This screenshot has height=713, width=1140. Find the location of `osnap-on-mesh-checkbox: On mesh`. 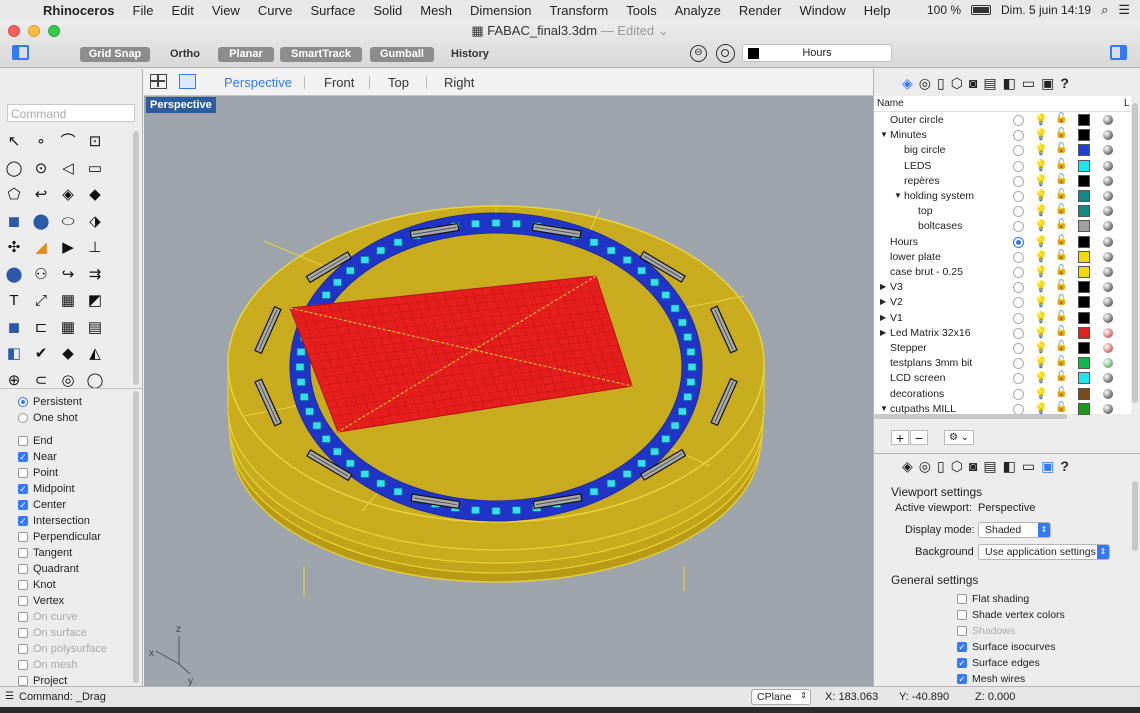

osnap-on-mesh-checkbox: On mesh is located at coordinates (48, 664).